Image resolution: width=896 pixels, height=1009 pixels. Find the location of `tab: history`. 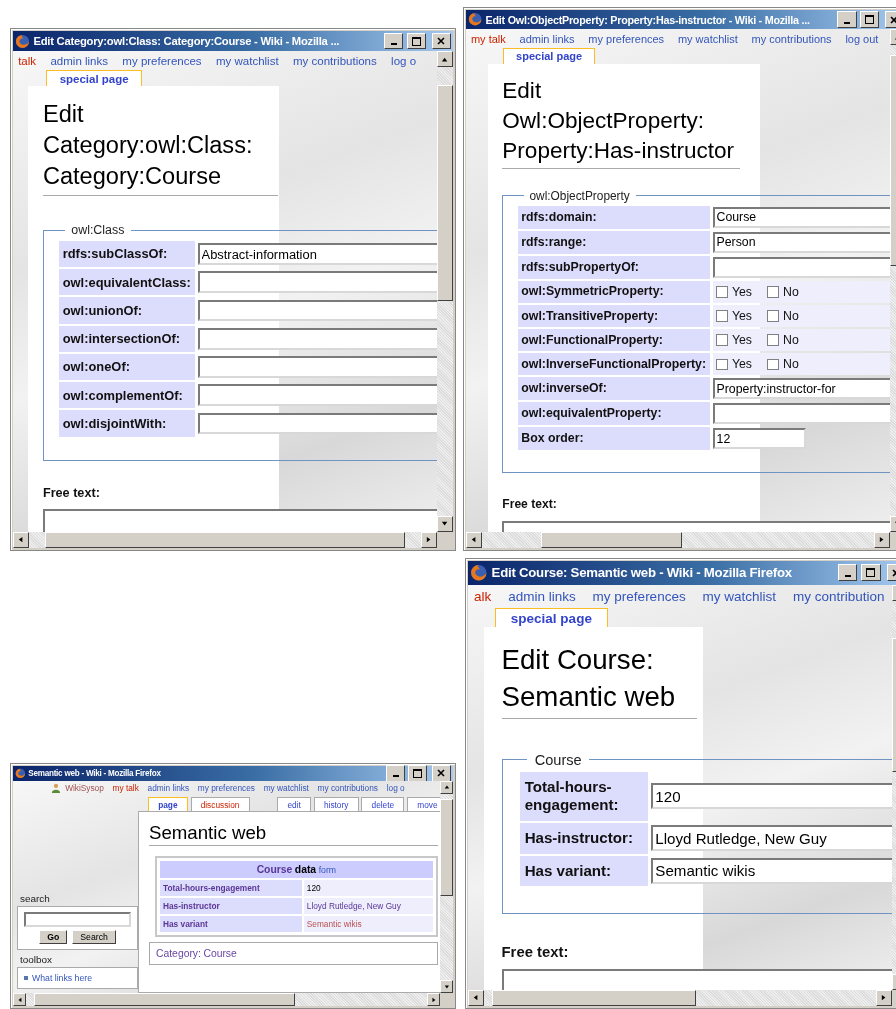

tab: history is located at coordinates (336, 804).